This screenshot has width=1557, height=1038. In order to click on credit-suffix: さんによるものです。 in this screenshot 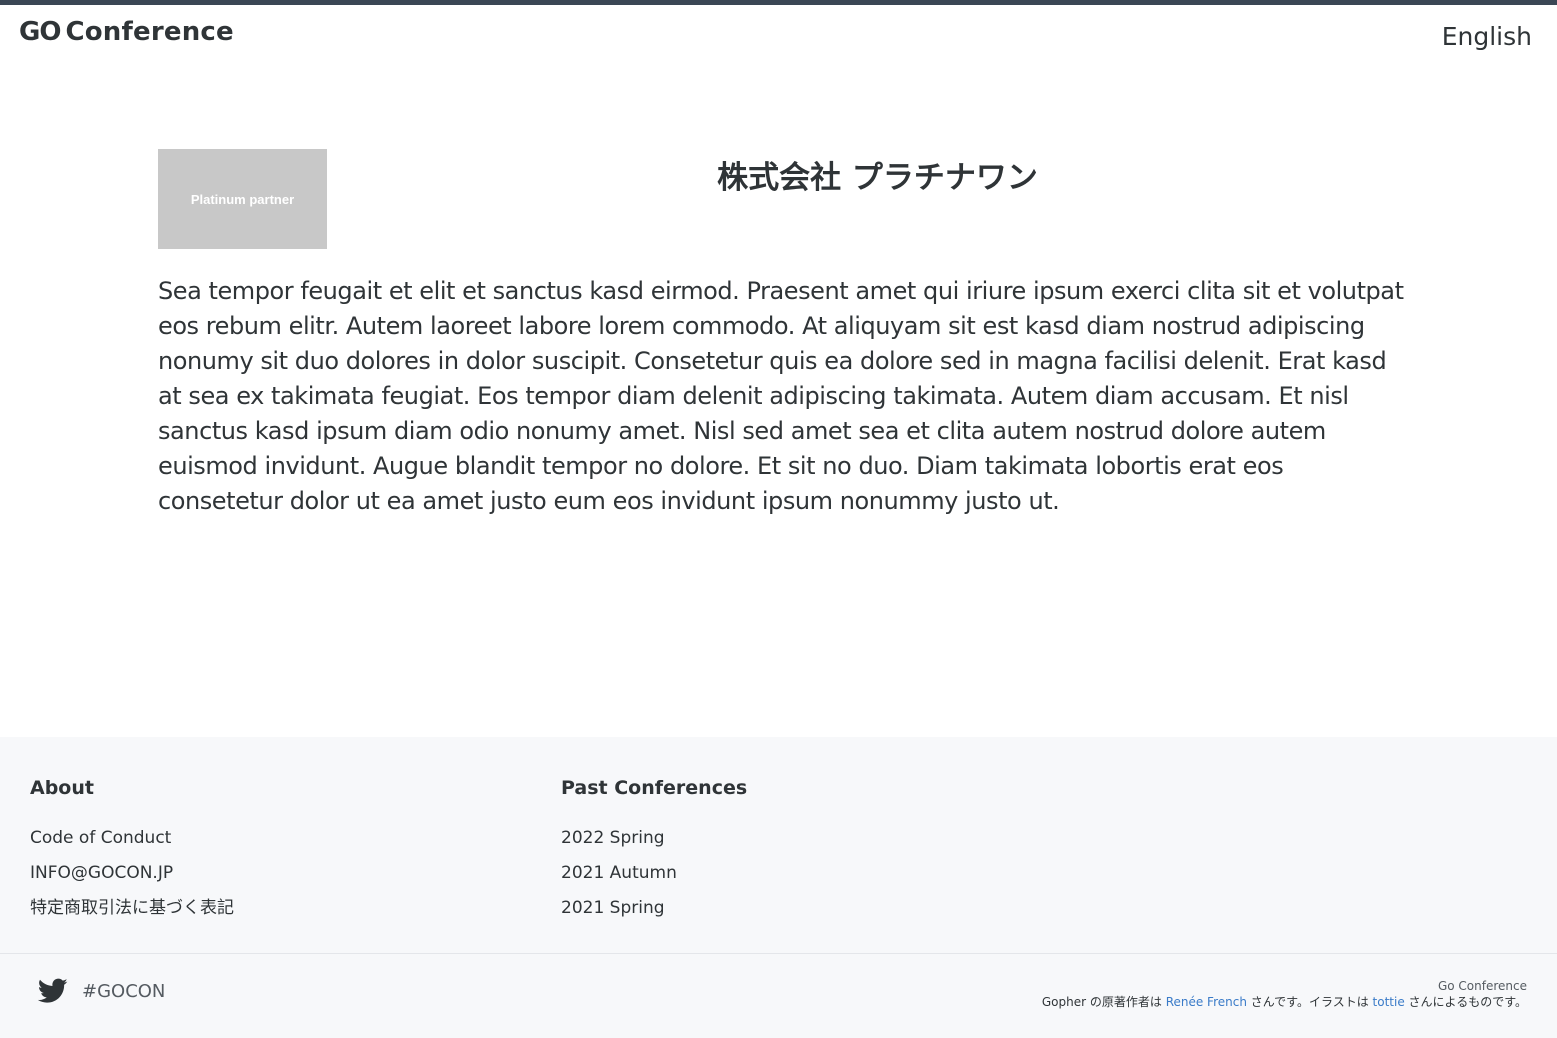, I will do `click(1465, 1002)`.